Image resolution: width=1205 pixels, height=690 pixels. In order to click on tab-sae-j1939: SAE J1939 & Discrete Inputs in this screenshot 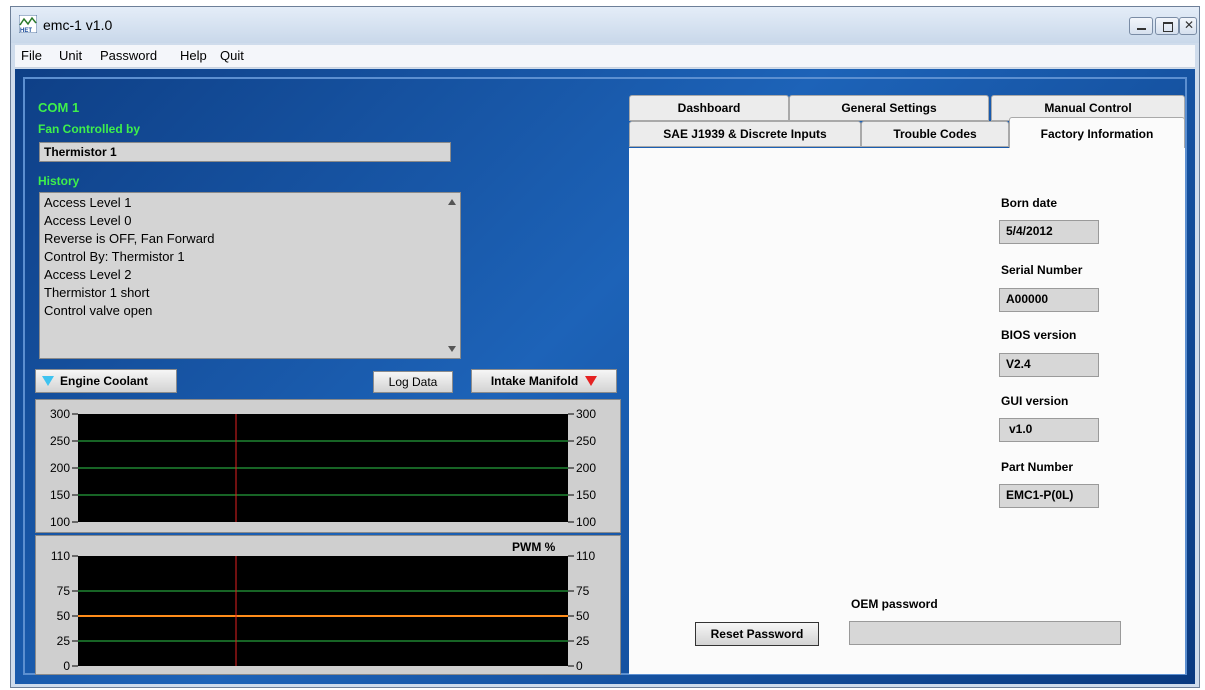, I will do `click(745, 134)`.